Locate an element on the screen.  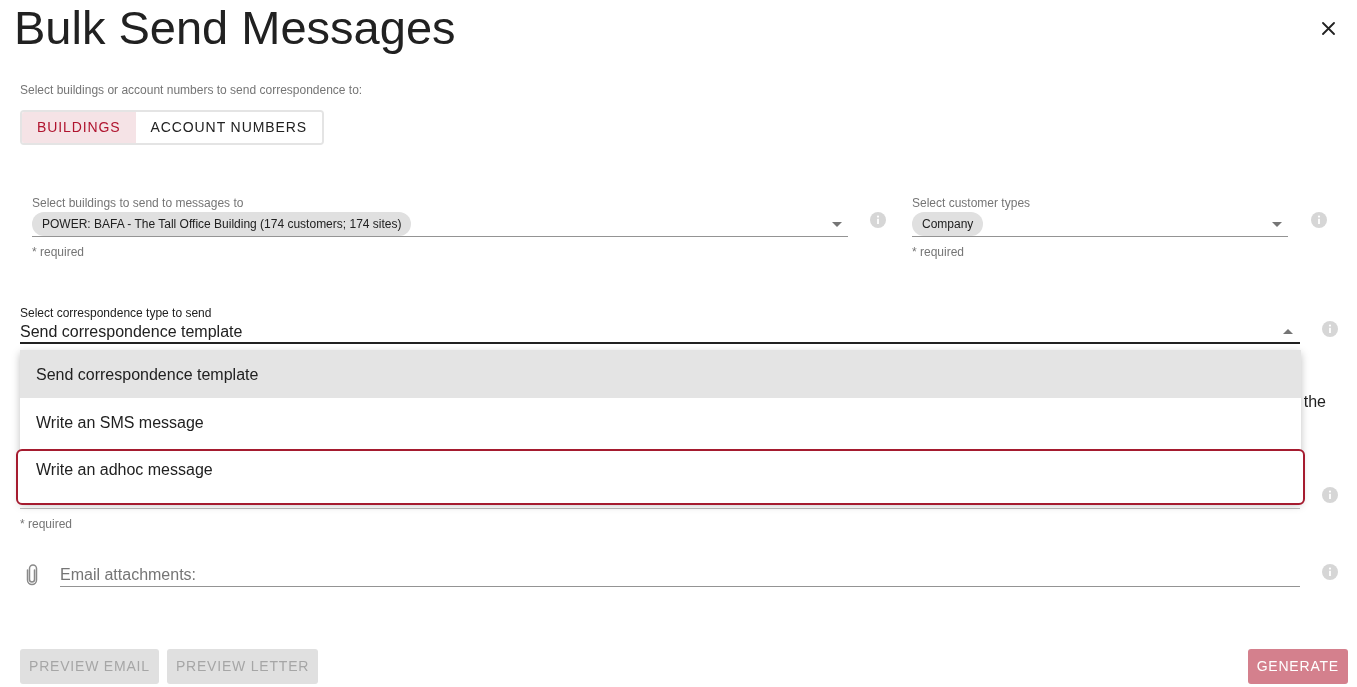
paragraph-text: the is located at coordinates (1314, 401).